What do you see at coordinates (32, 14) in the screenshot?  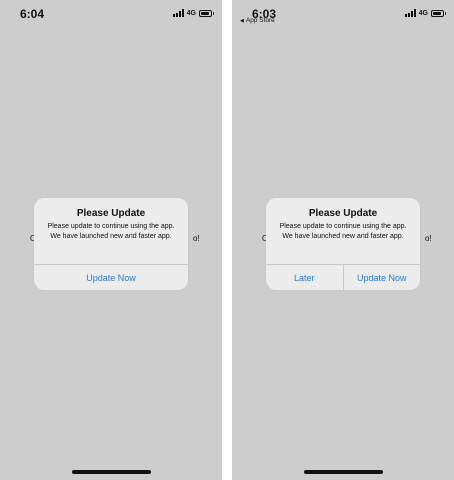 I see `status-time: 6:04` at bounding box center [32, 14].